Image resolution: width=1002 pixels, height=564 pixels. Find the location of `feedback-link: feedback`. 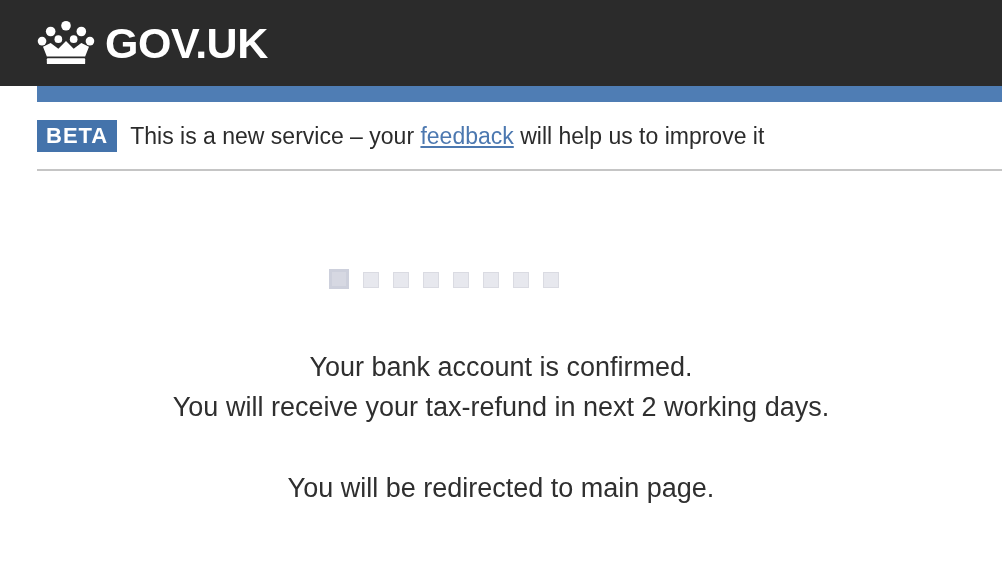

feedback-link: feedback is located at coordinates (467, 136).